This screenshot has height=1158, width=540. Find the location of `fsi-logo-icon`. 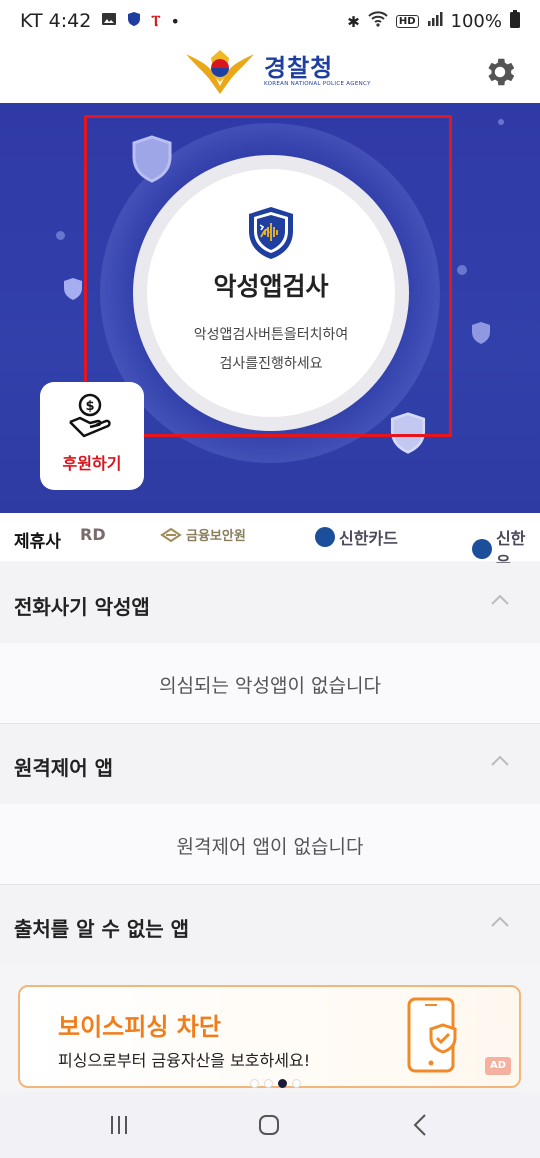

fsi-logo-icon is located at coordinates (171, 534).